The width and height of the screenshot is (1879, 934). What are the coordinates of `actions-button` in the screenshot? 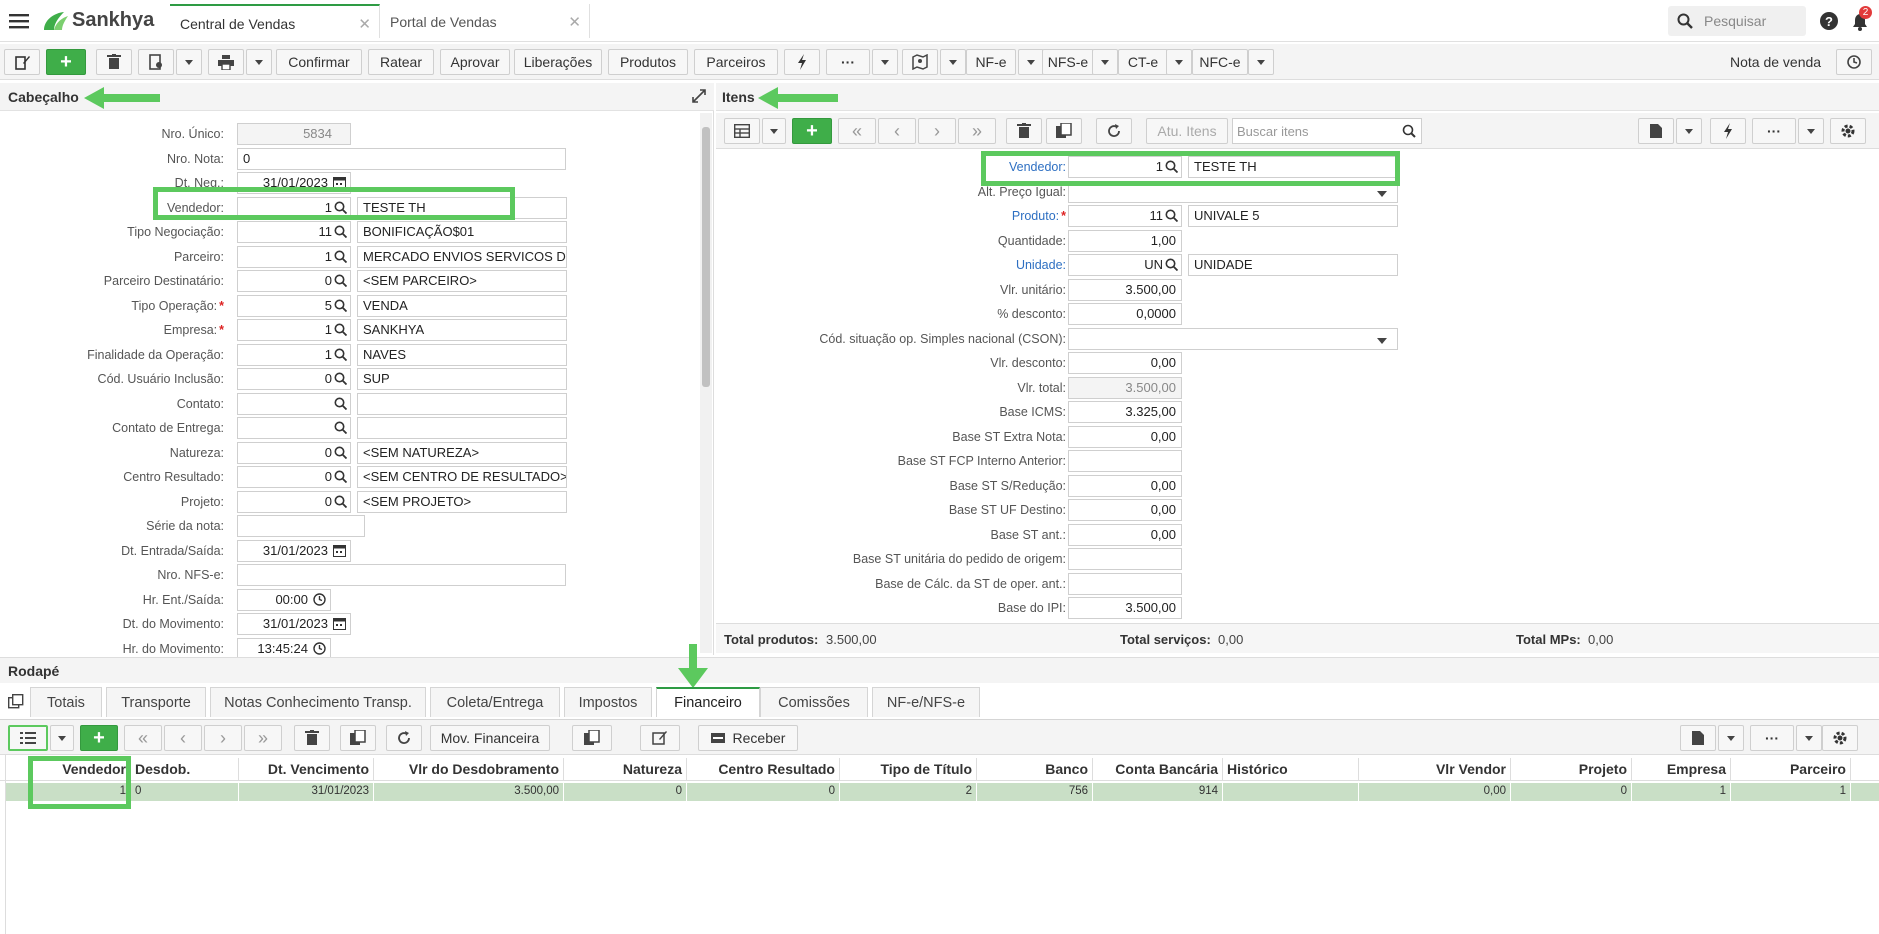 It's located at (802, 62).